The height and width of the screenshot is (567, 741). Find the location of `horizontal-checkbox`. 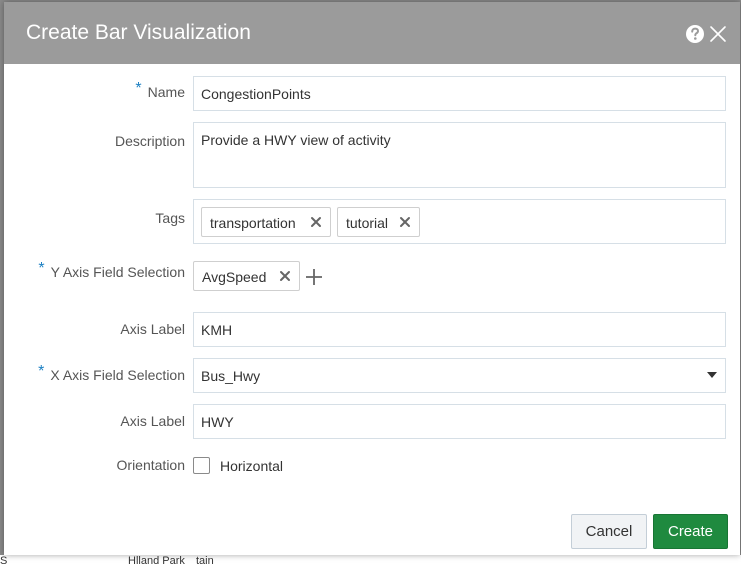

horizontal-checkbox is located at coordinates (201, 465).